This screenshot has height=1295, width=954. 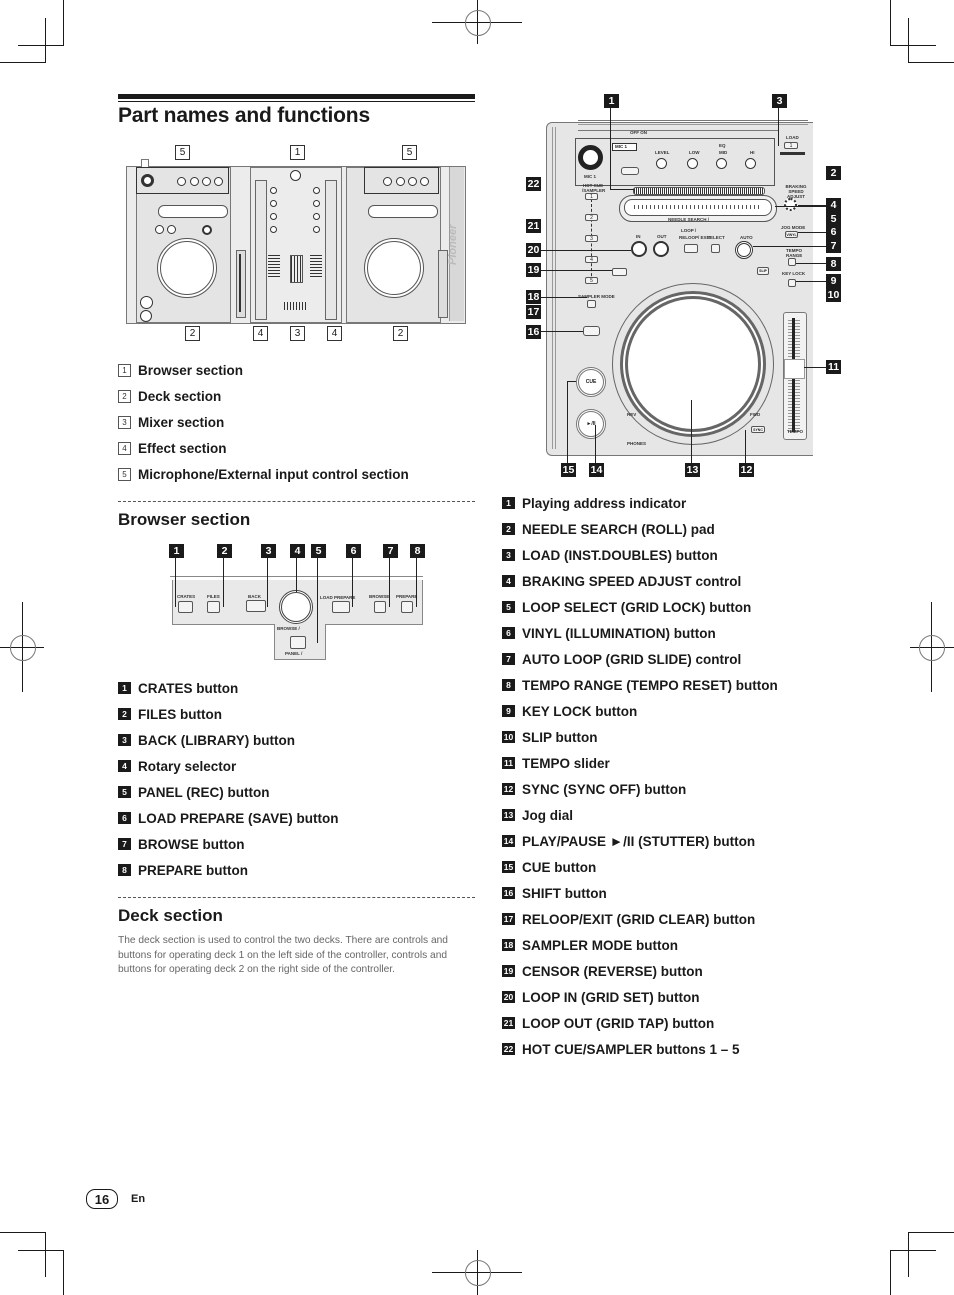 What do you see at coordinates (559, 867) in the screenshot?
I see `item-label: CUE button` at bounding box center [559, 867].